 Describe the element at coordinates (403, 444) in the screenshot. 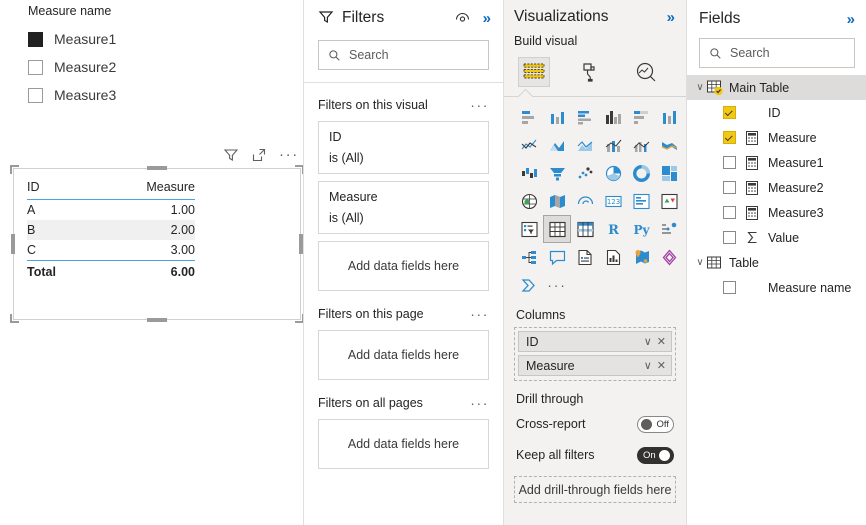

I see `filter-dropzone-all-pages: Add data fields here` at that location.